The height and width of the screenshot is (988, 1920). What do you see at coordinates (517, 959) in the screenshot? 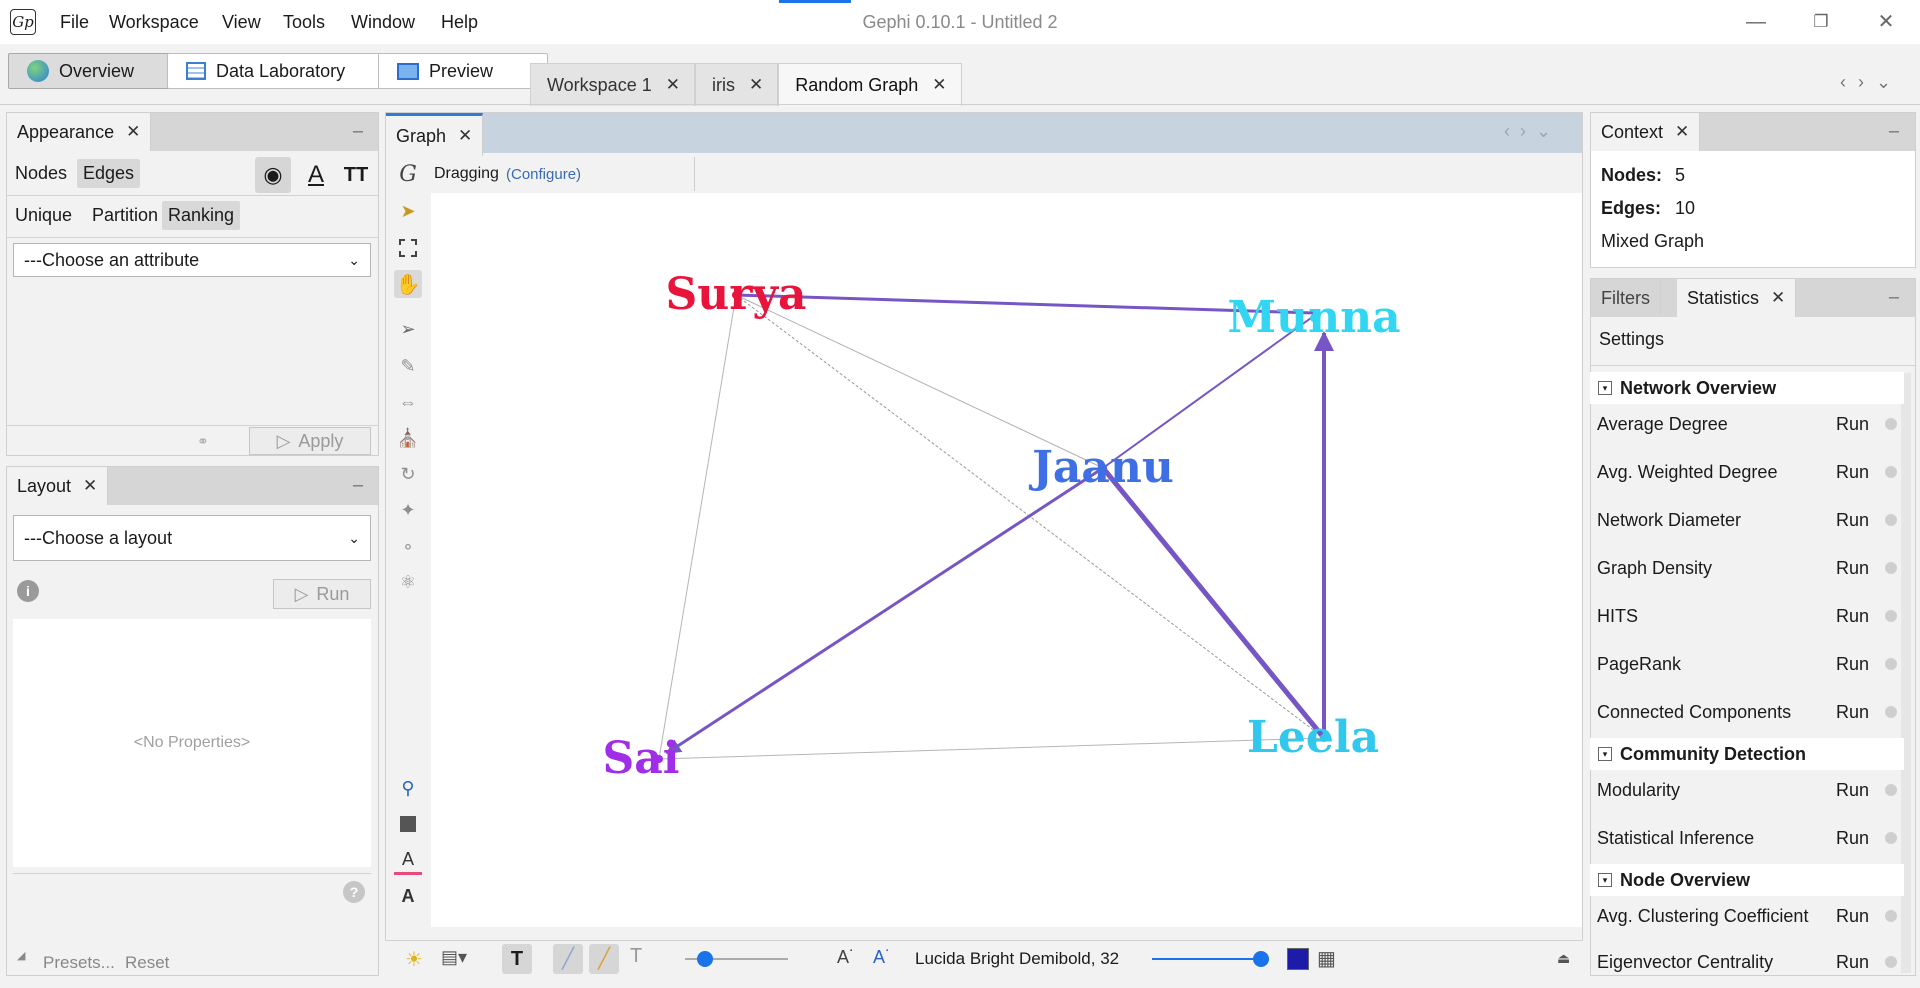
I see `show-labels-icon: T` at bounding box center [517, 959].